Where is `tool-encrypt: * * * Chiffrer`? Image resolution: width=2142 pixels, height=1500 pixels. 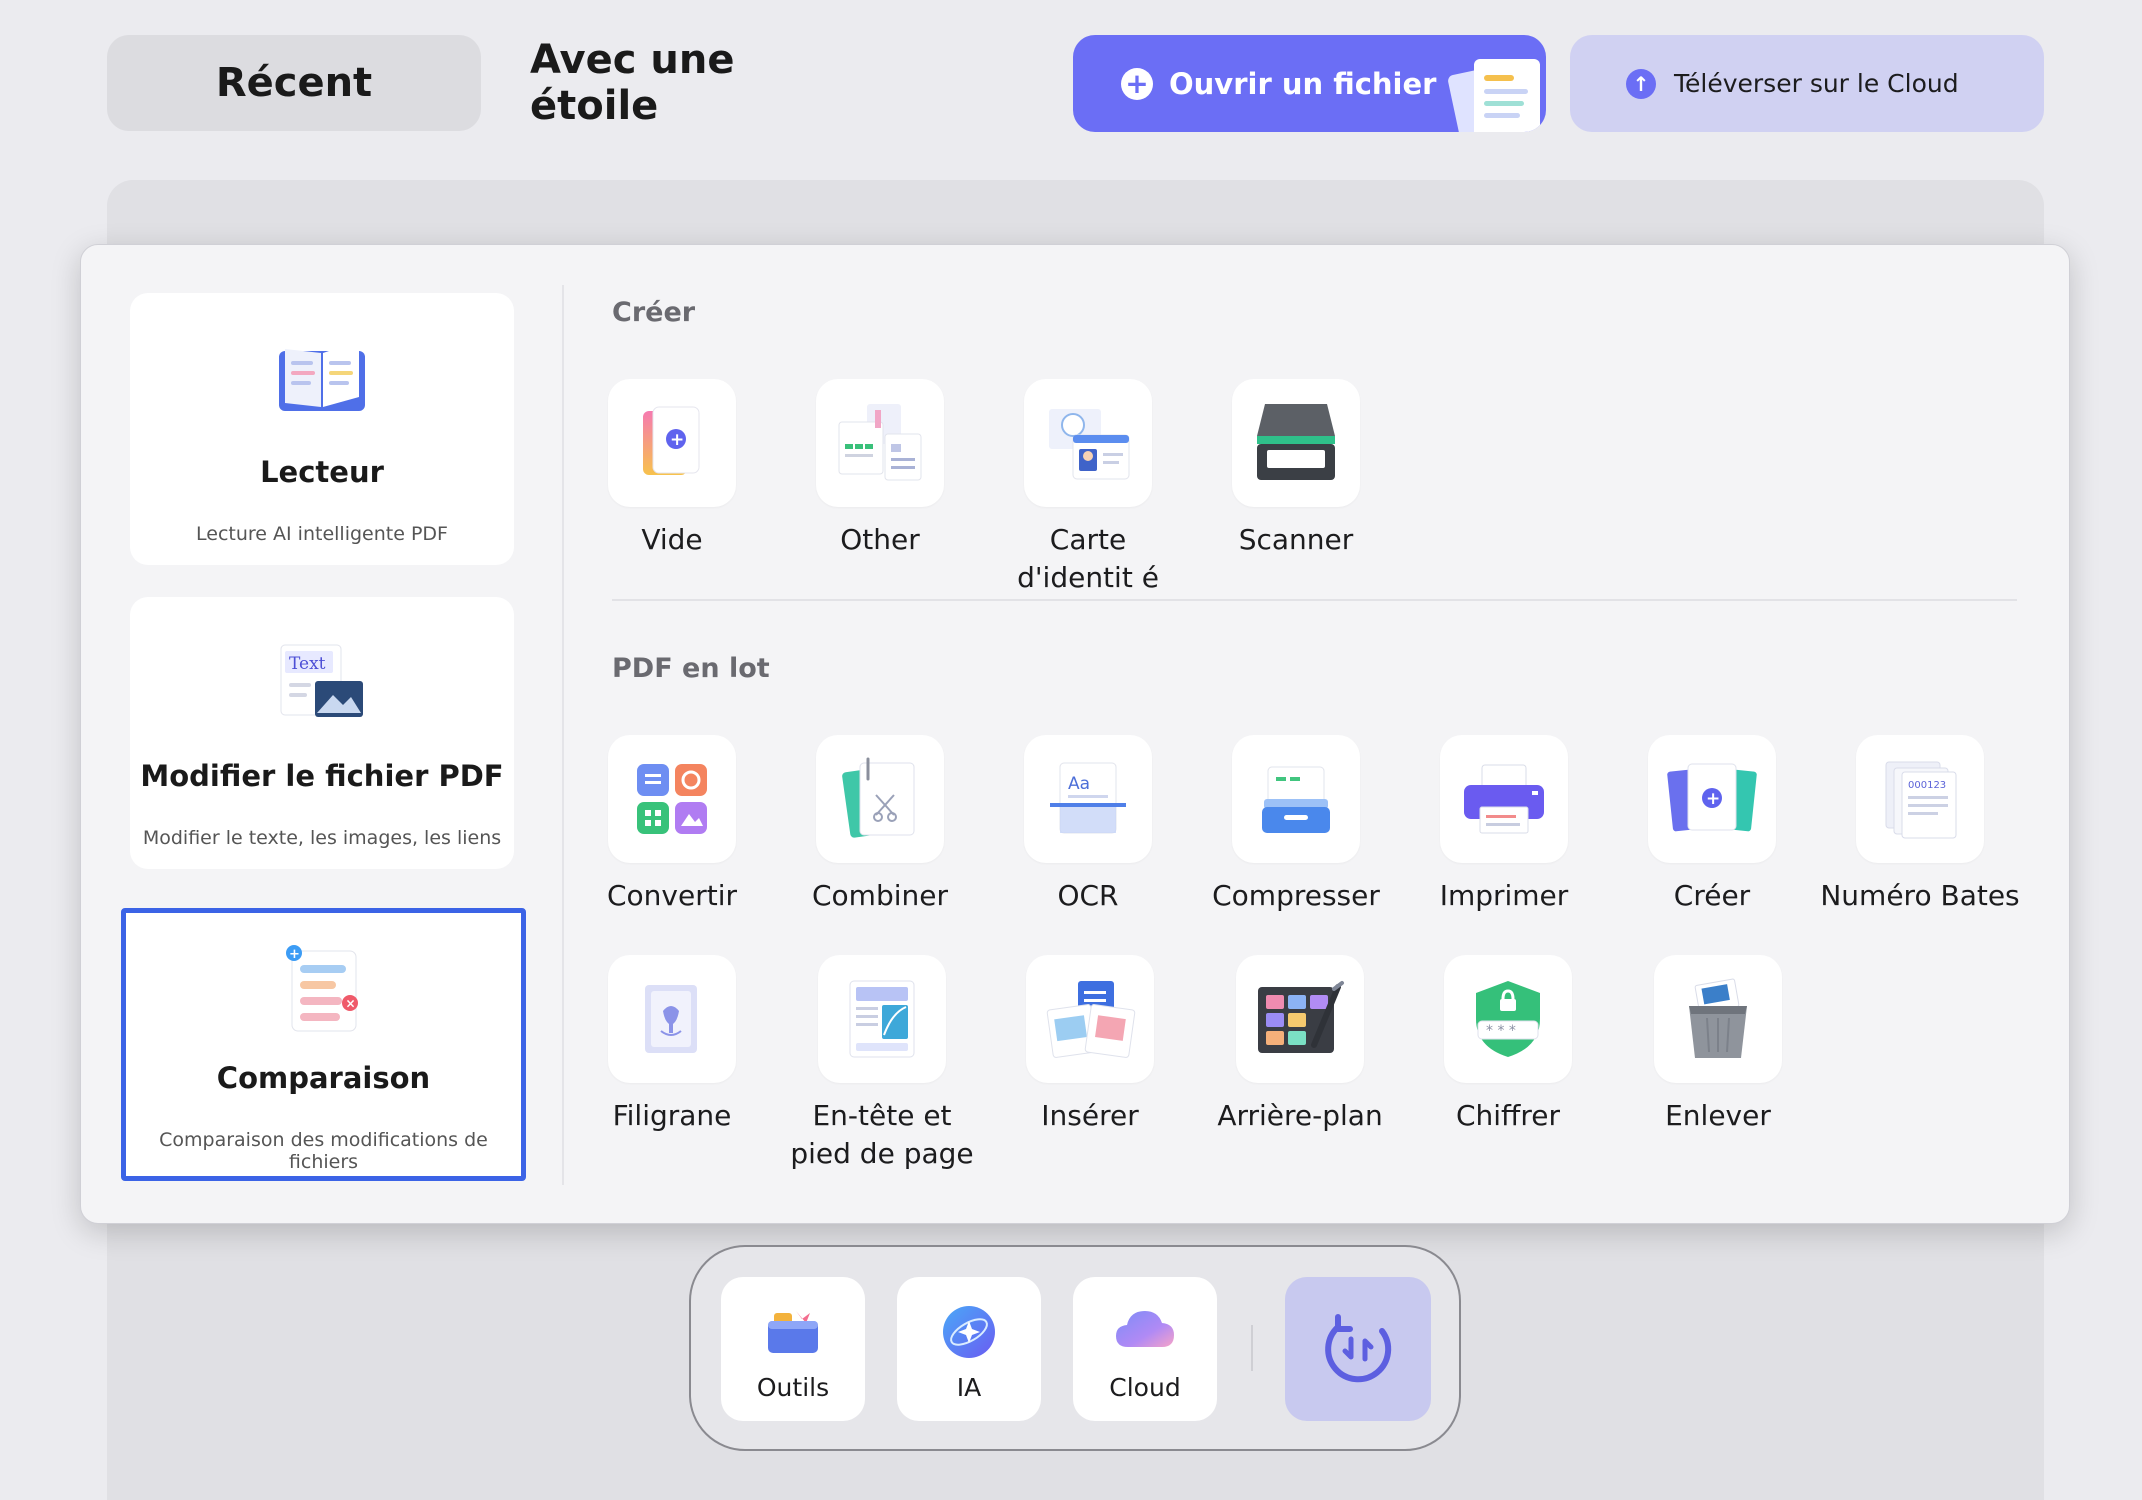
tool-encrypt: * * * Chiffrer is located at coordinates (1508, 1045).